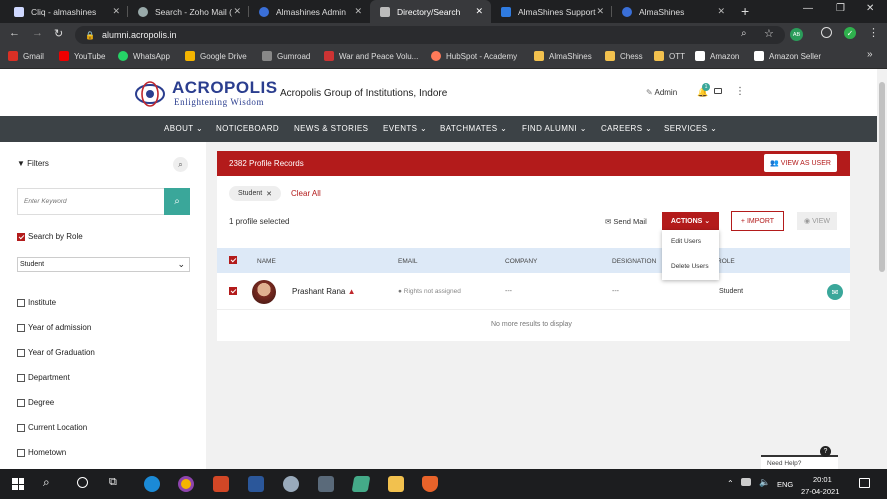 Image resolution: width=887 pixels, height=499 pixels. I want to click on column-company: COMPANY, so click(521, 261).